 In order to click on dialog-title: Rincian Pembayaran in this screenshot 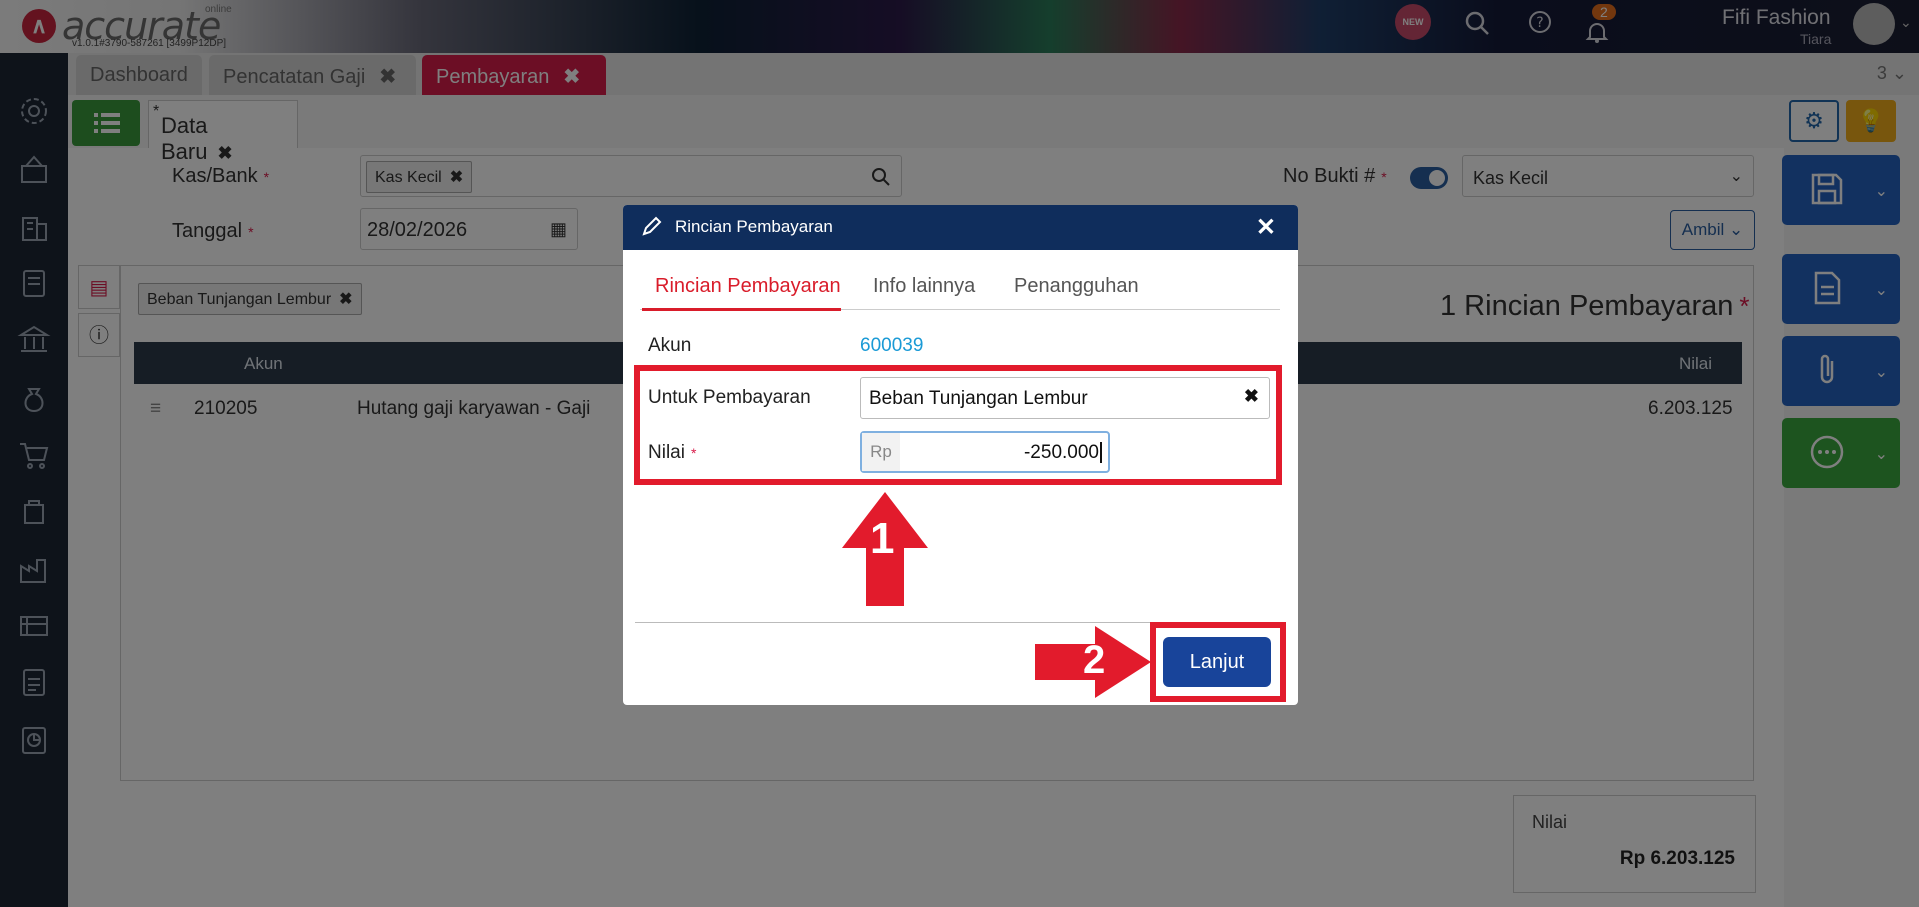, I will do `click(754, 226)`.